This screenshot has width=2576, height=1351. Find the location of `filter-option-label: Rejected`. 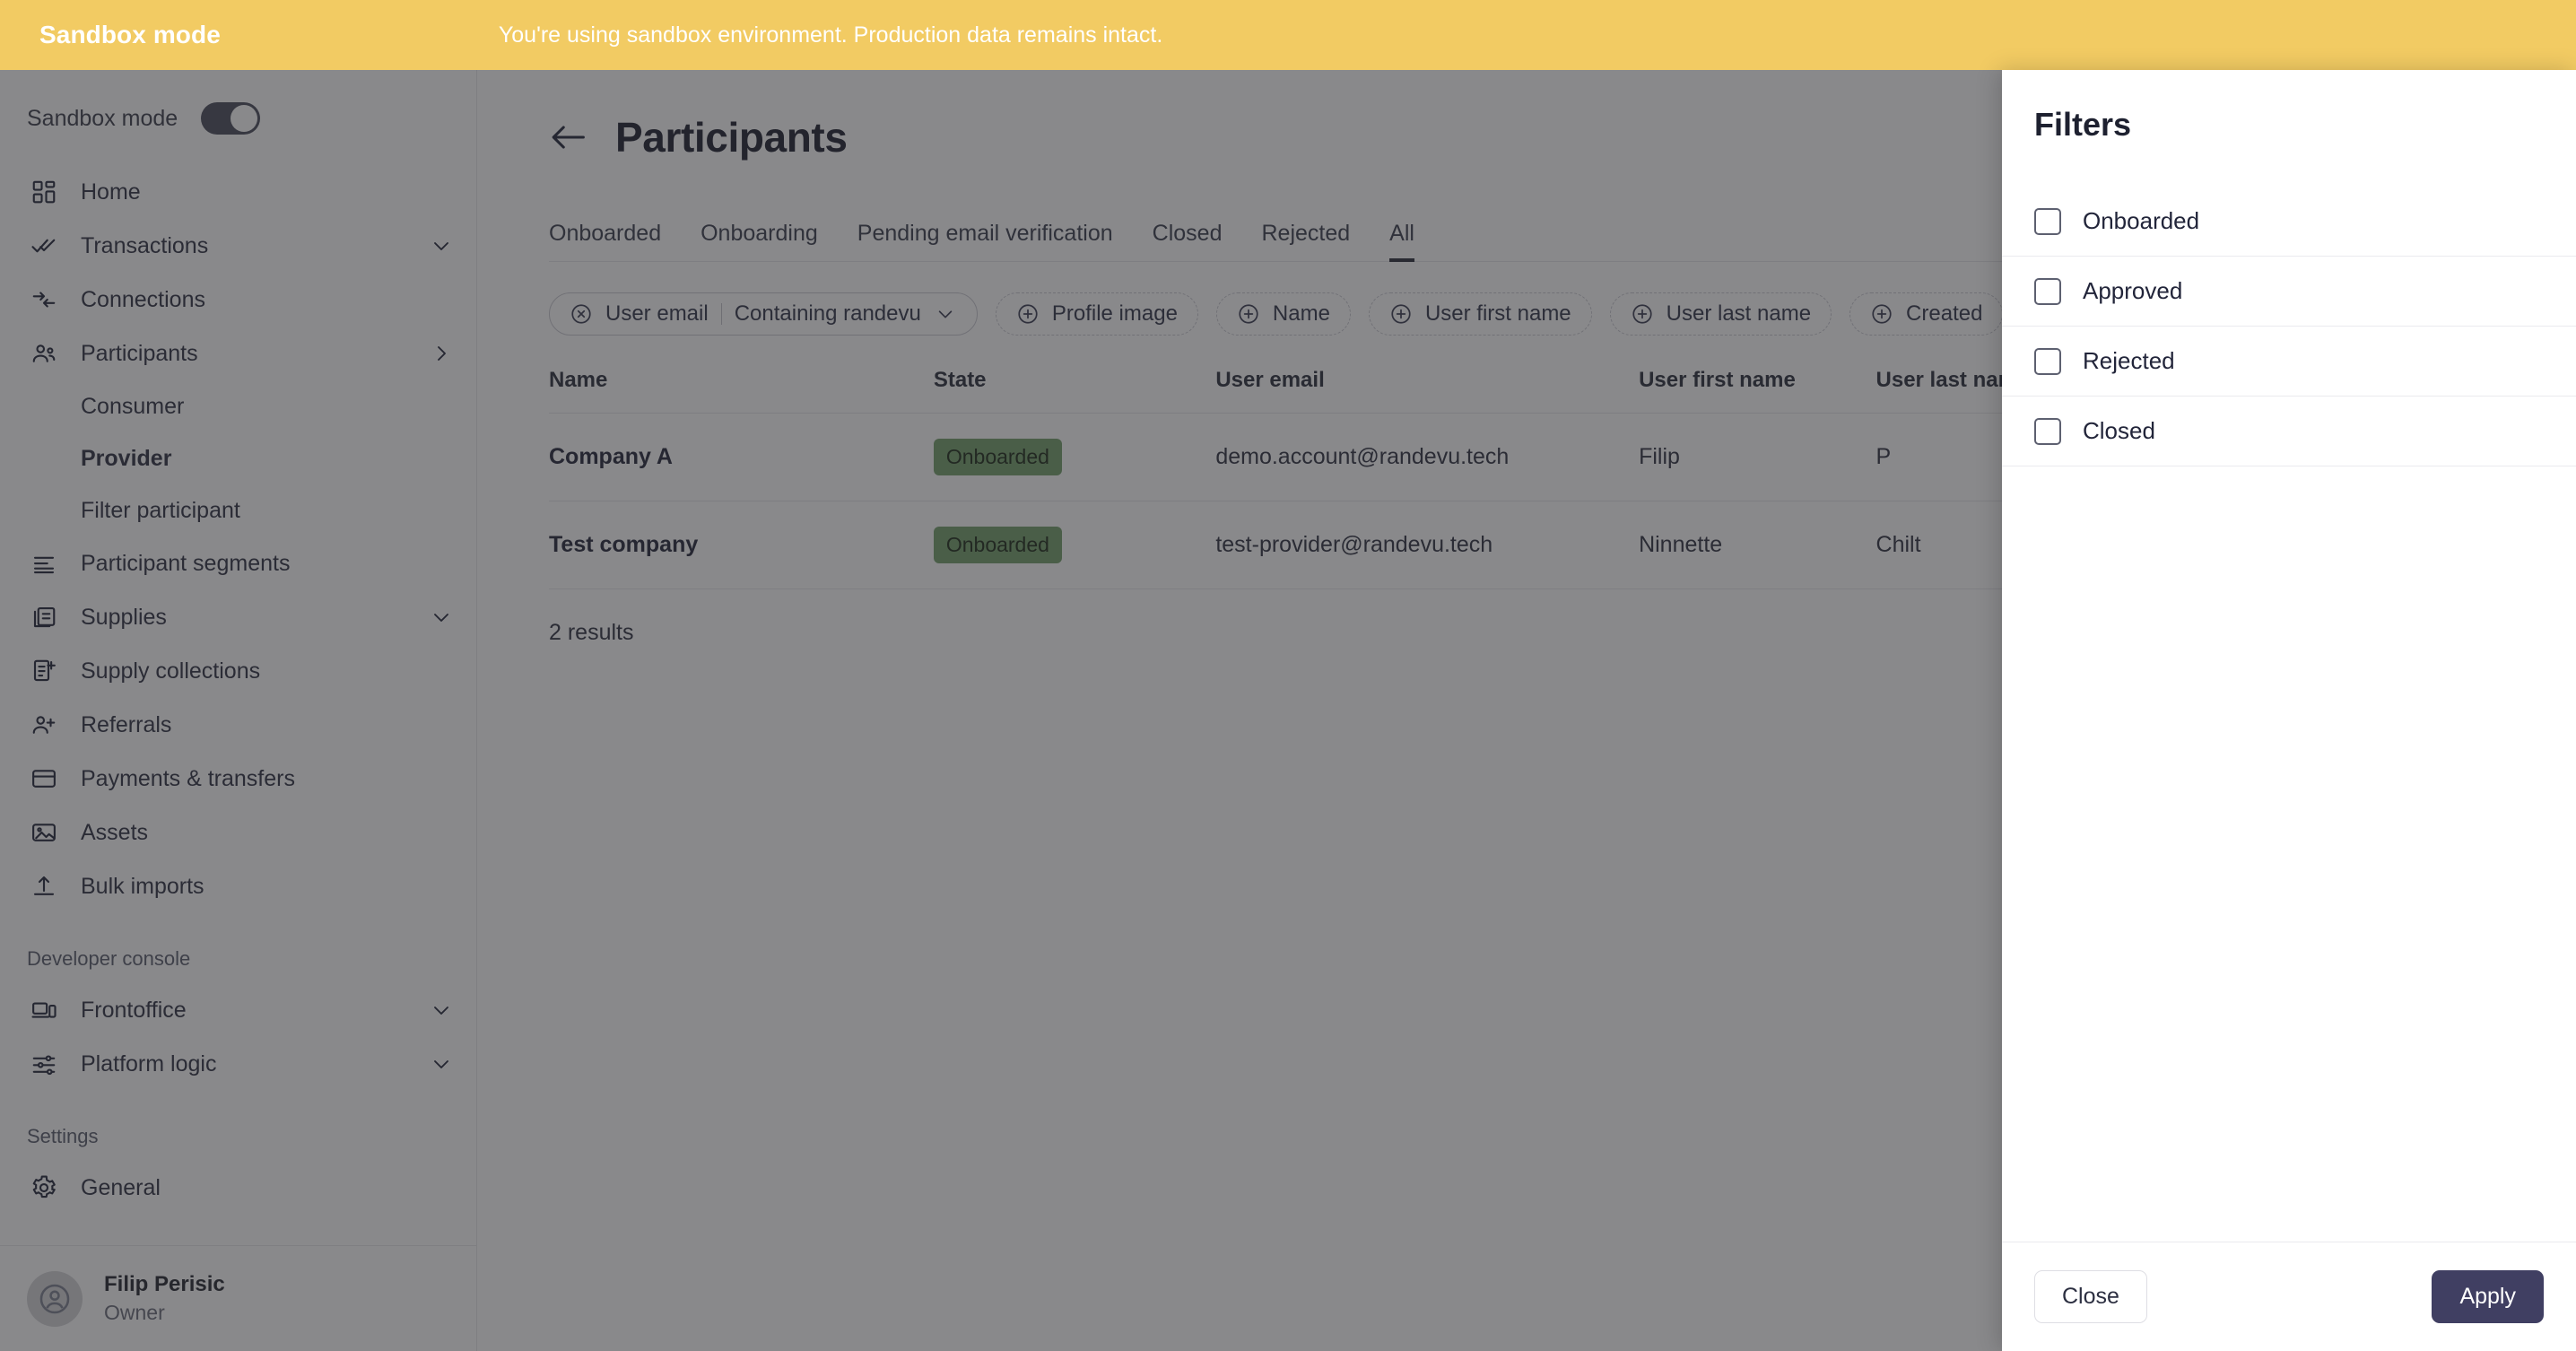

filter-option-label: Rejected is located at coordinates (2129, 360).